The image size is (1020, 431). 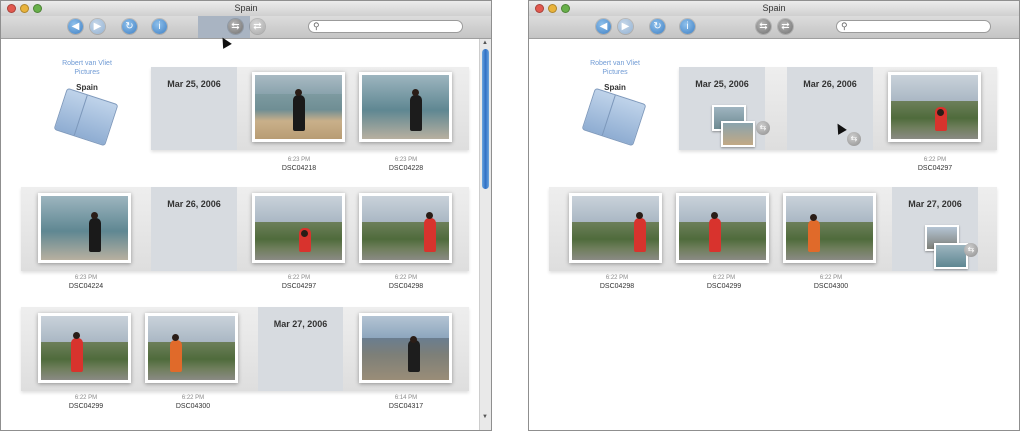 What do you see at coordinates (406, 406) in the screenshot?
I see `photo-filename: DSC04317` at bounding box center [406, 406].